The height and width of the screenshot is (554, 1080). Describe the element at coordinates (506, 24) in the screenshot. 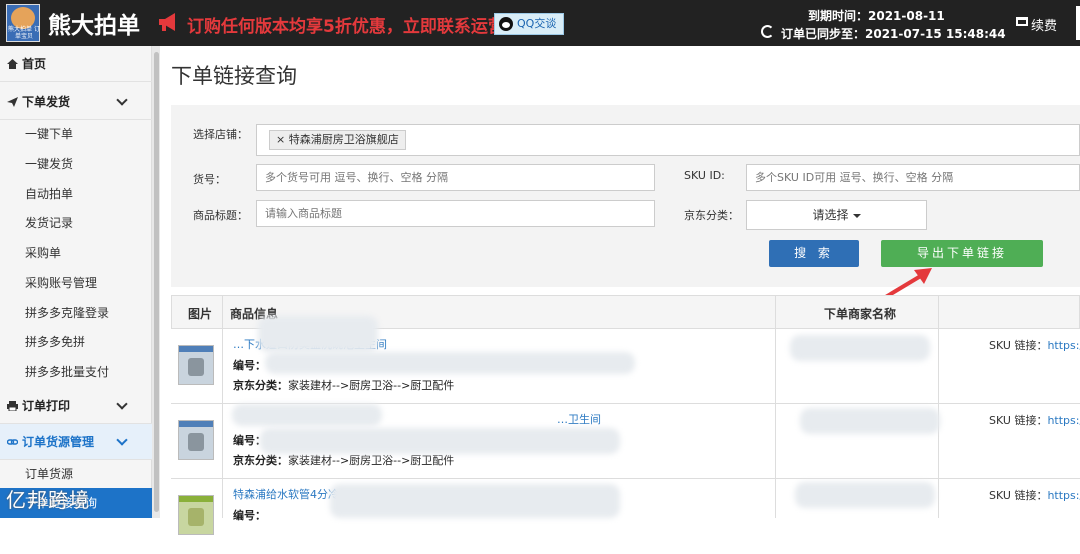

I see `qq-icon` at that location.